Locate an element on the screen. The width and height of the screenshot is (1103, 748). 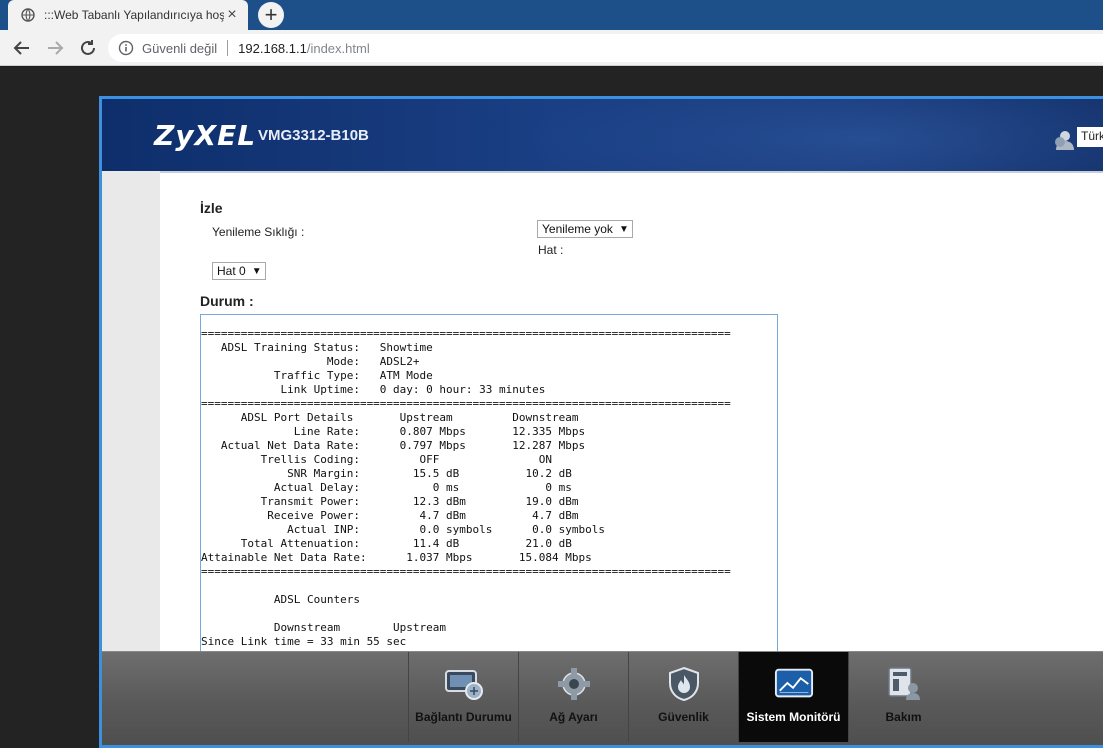
address-bar: Güvenli değil 192.168.1.1 /index.html is located at coordinates (605, 48).